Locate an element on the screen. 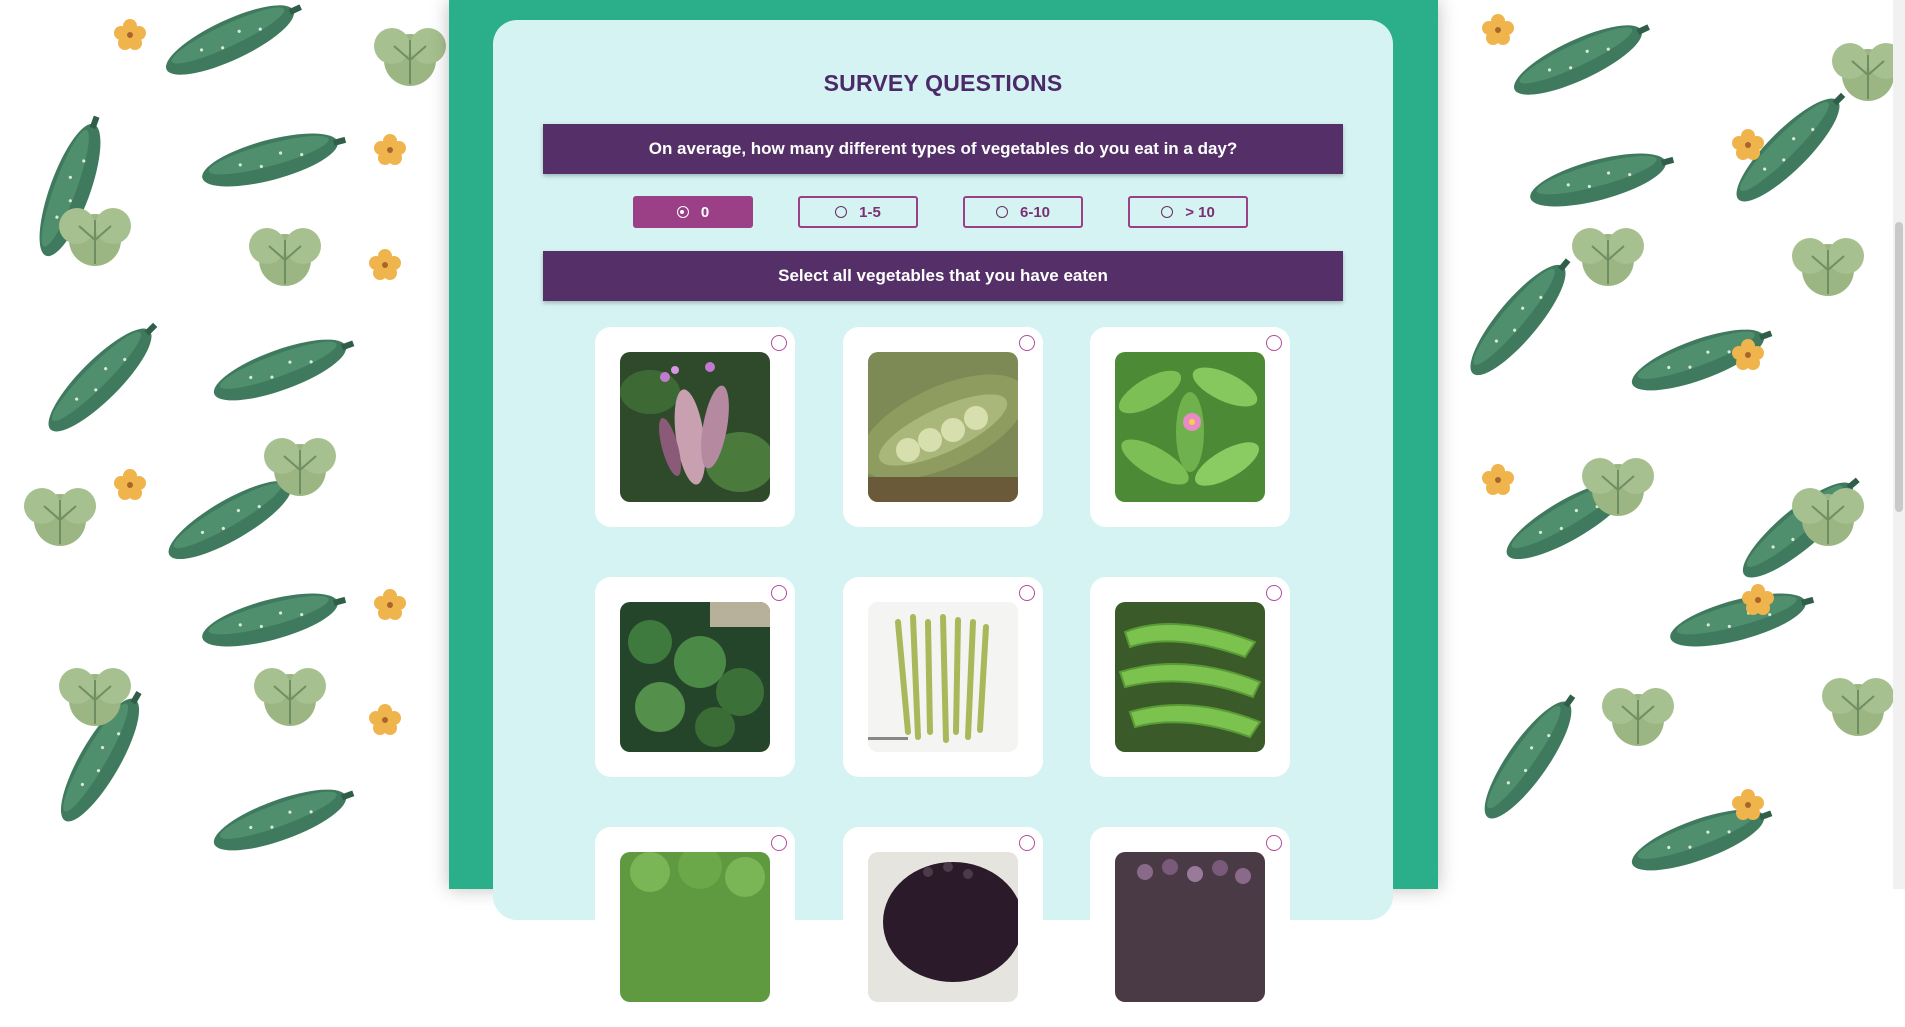  purple-hyacinth-bean-photo is located at coordinates (695, 427).